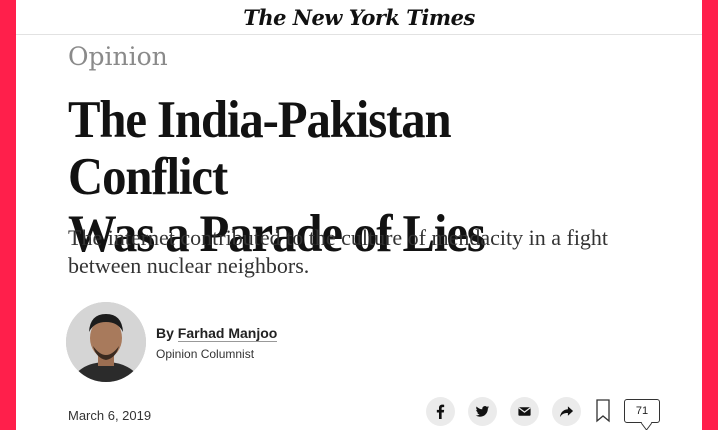 This screenshot has width=718, height=430. I want to click on twitter-icon, so click(482, 411).